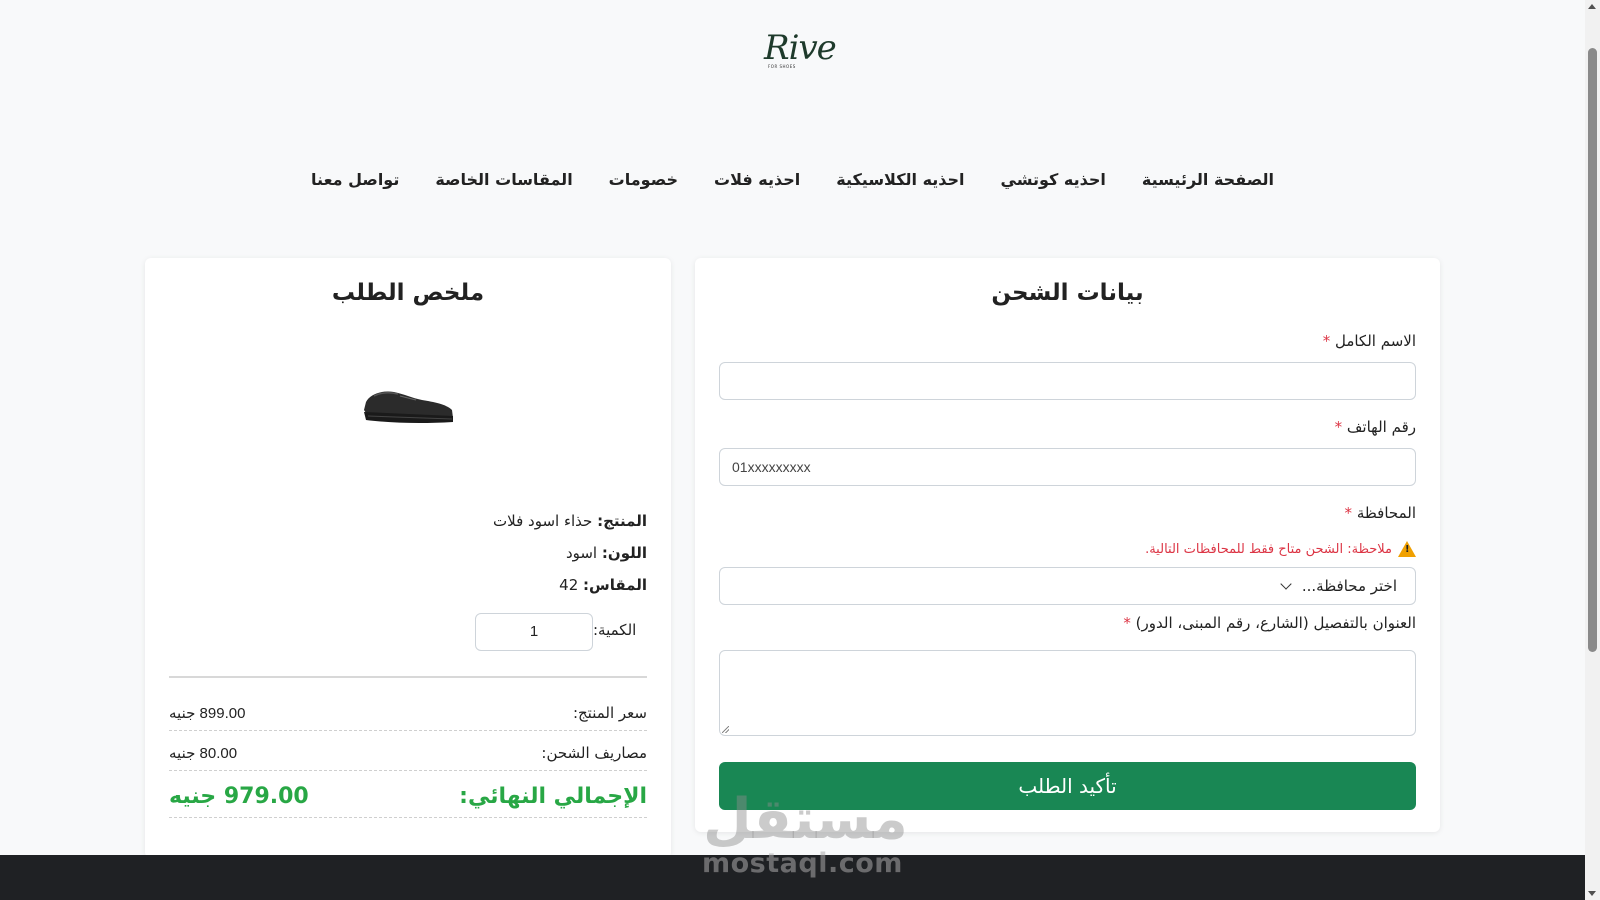  What do you see at coordinates (643, 180) in the screenshot?
I see `nav-item-discounts: خصومات` at bounding box center [643, 180].